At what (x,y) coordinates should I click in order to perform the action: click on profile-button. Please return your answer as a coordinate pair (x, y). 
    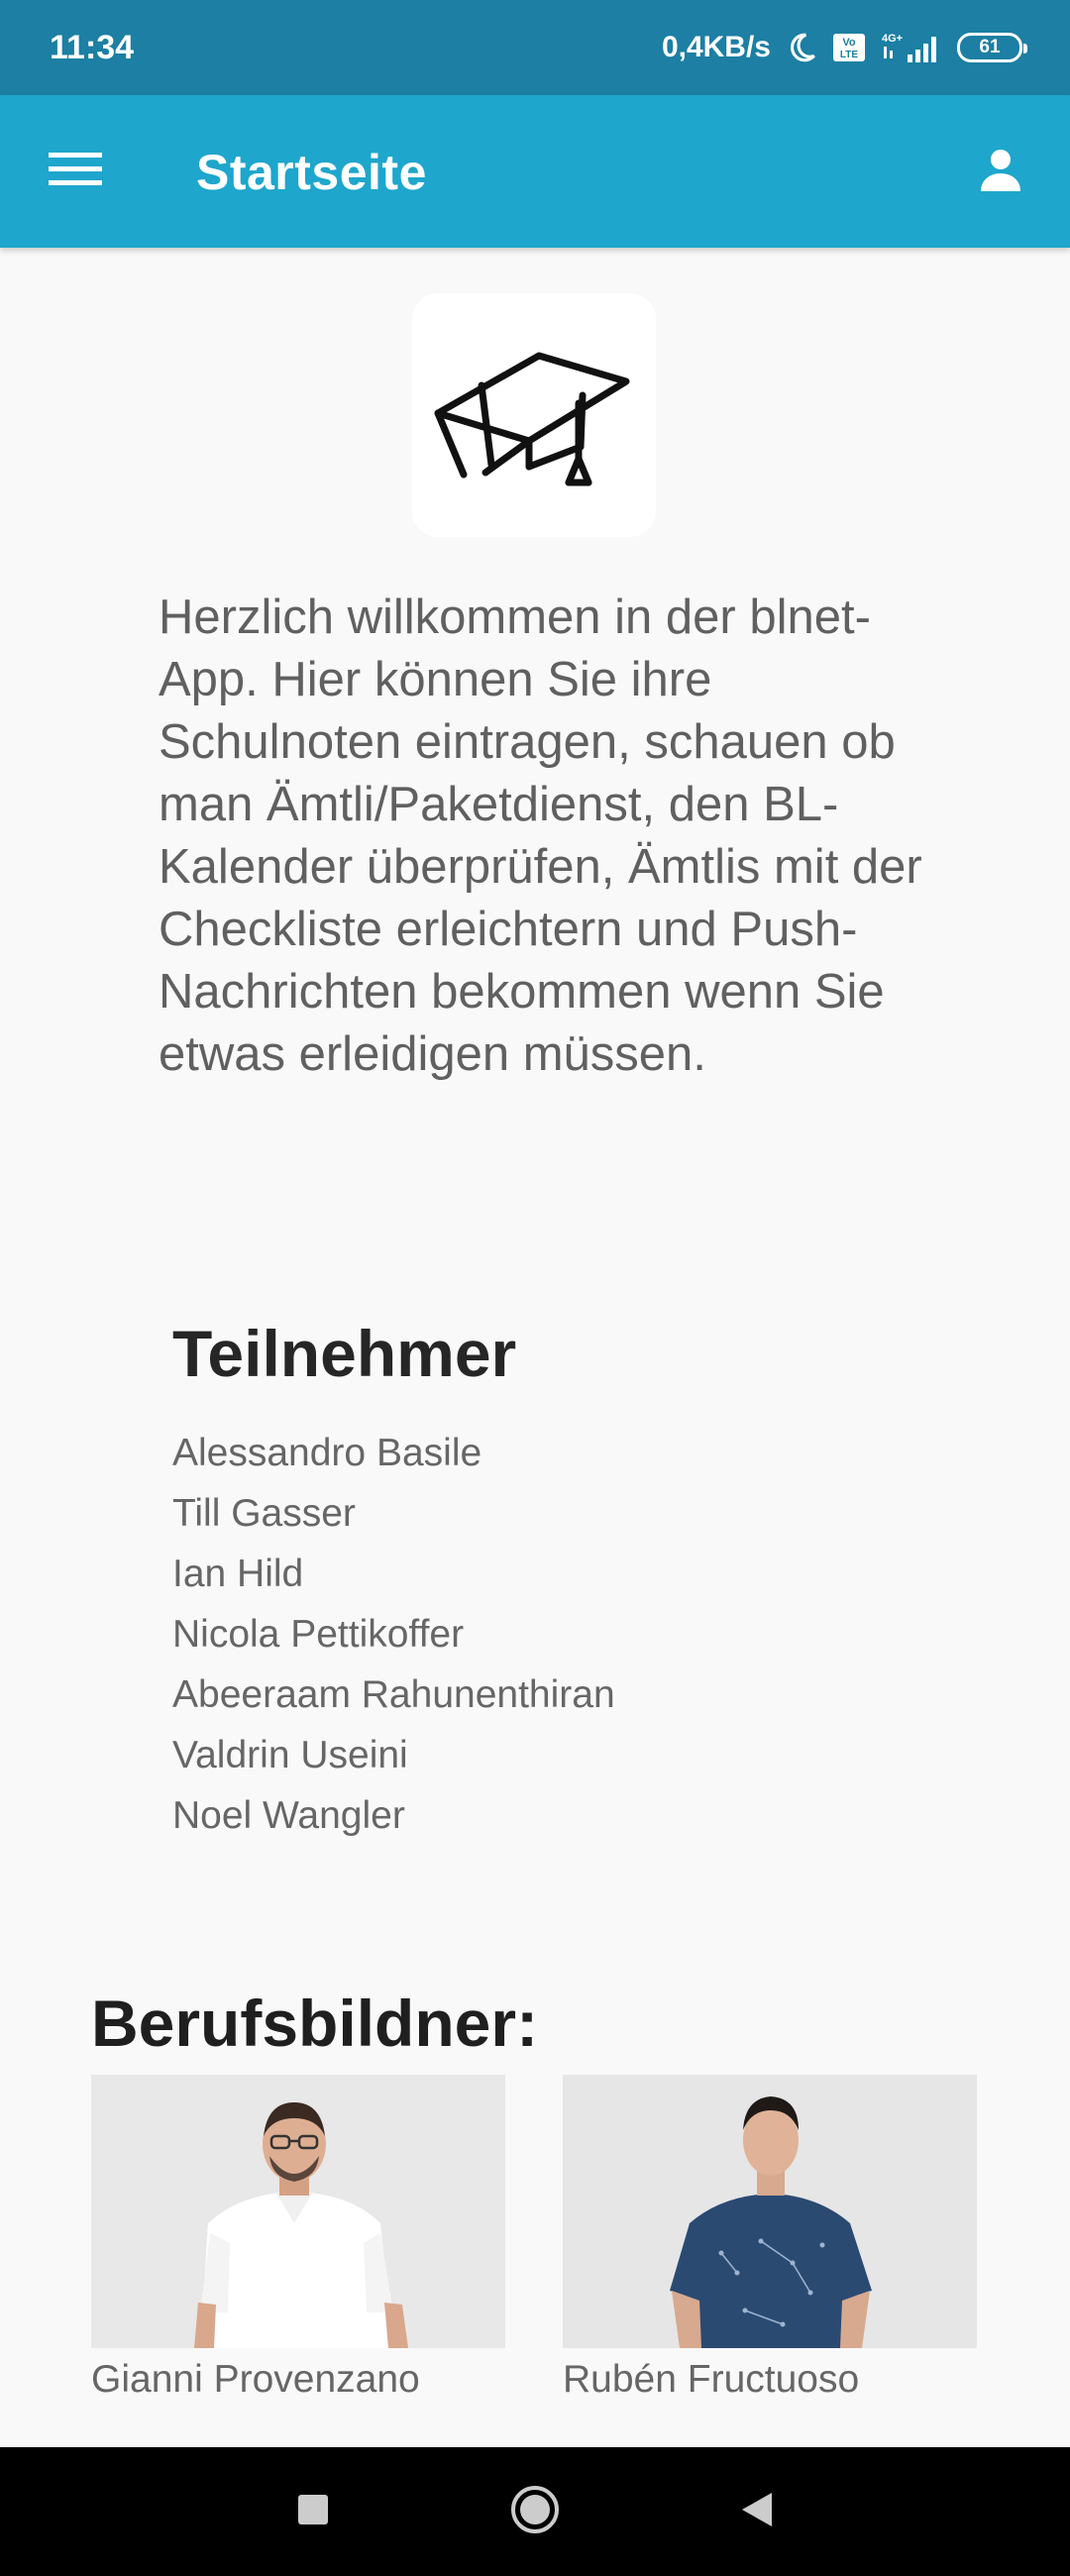
    Looking at the image, I should click on (1000, 171).